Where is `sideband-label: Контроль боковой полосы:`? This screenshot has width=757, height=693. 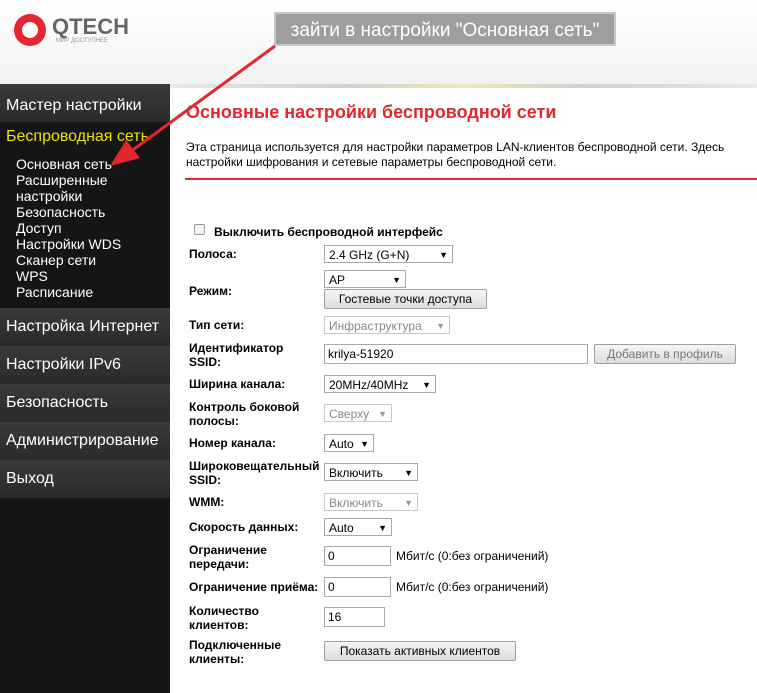 sideband-label: Контроль боковой полосы: is located at coordinates (244, 414).